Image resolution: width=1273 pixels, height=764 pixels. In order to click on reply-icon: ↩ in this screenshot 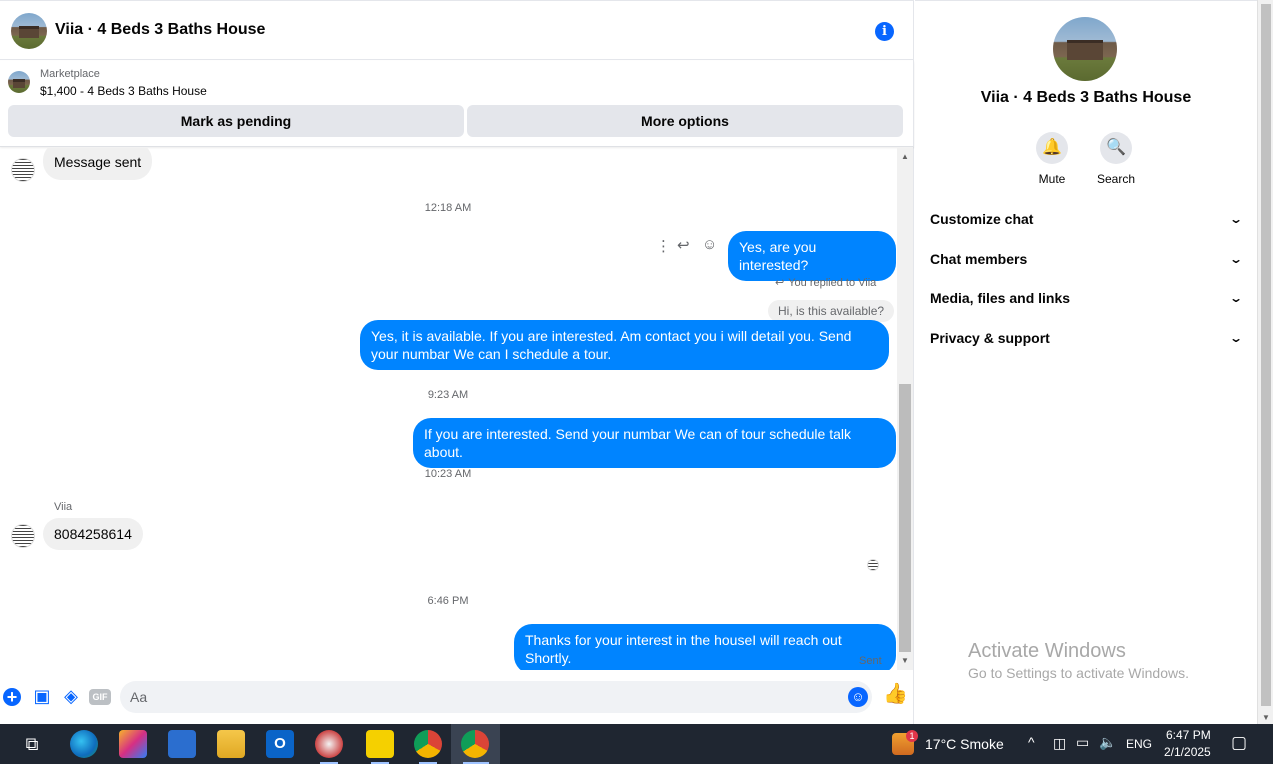, I will do `click(683, 245)`.